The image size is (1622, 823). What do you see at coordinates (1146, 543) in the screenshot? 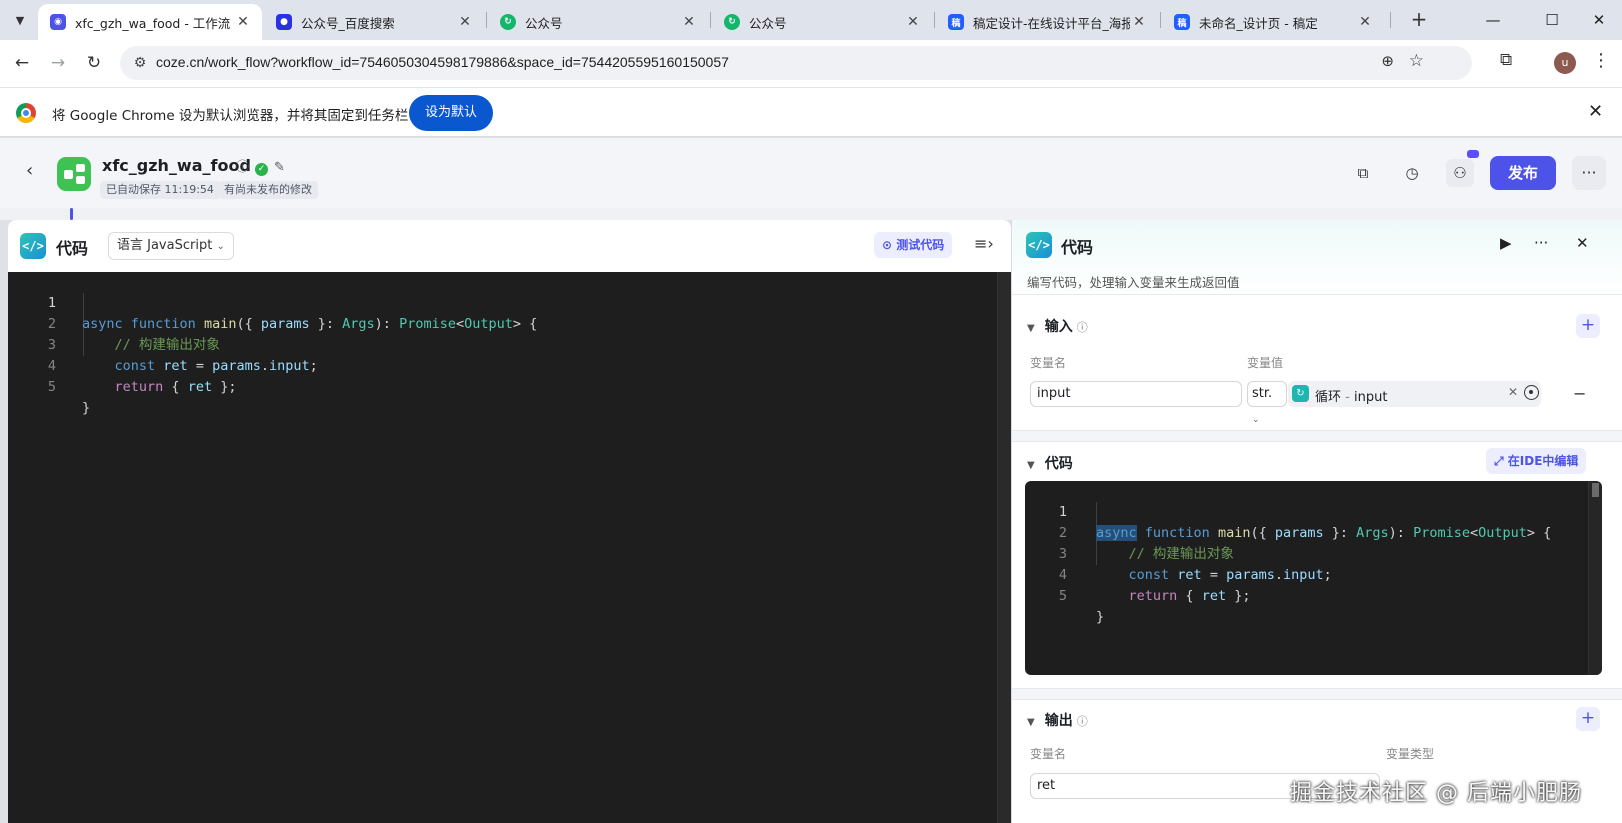
I see `code-line: 2 // 构建输出对象` at bounding box center [1146, 543].